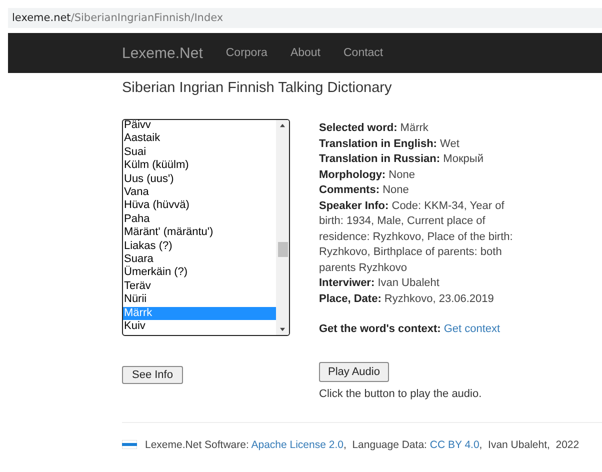 The width and height of the screenshot is (602, 472). What do you see at coordinates (401, 159) in the screenshot?
I see `detail-line: Translation in Russian: Мокрый` at bounding box center [401, 159].